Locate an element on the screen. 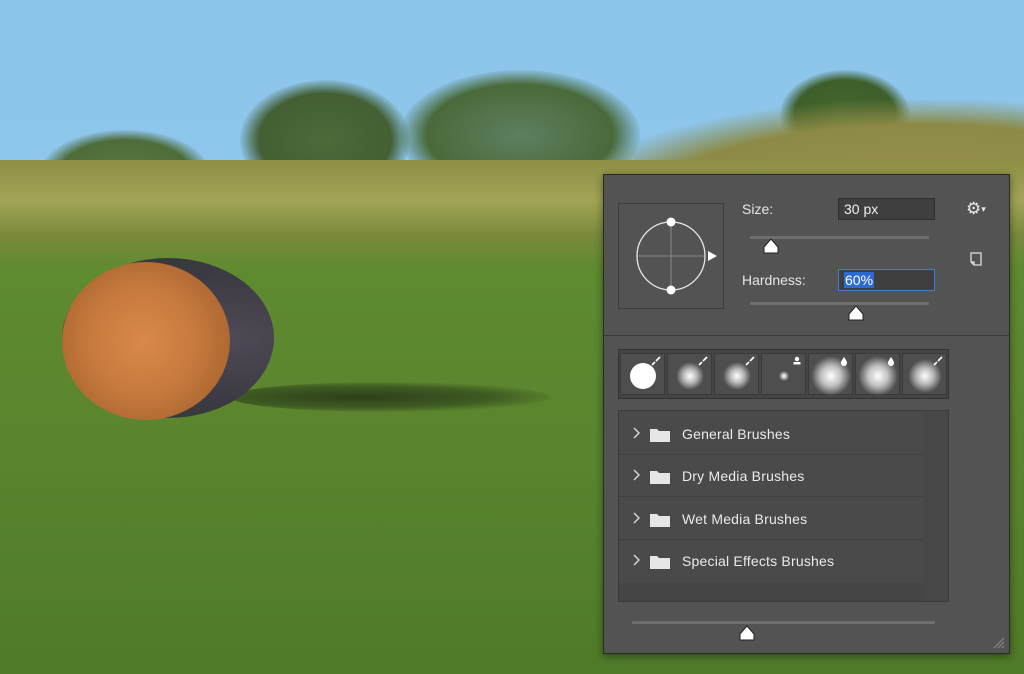 This screenshot has height=674, width=1024. brush-tip-soft-round-small is located at coordinates (736, 374).